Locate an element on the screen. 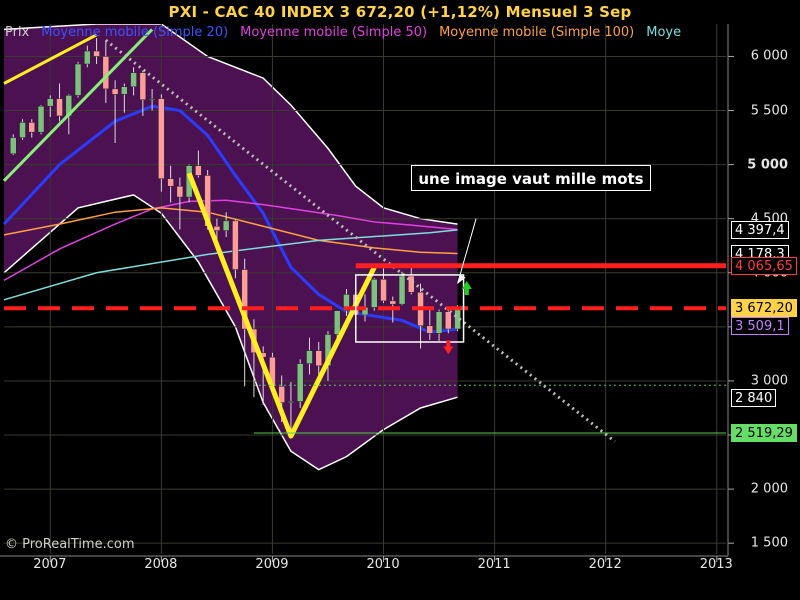 The image size is (800, 600). chart-annotation: une image vaut mille mots is located at coordinates (531, 178).